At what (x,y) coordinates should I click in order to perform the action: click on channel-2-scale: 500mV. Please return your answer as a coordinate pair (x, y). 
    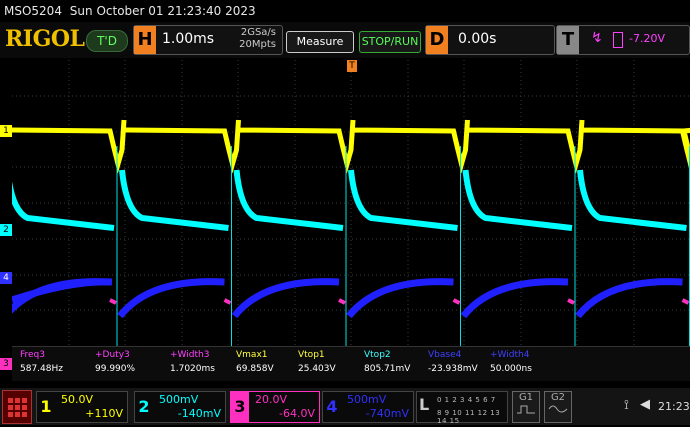
    Looking at the image, I should click on (179, 399).